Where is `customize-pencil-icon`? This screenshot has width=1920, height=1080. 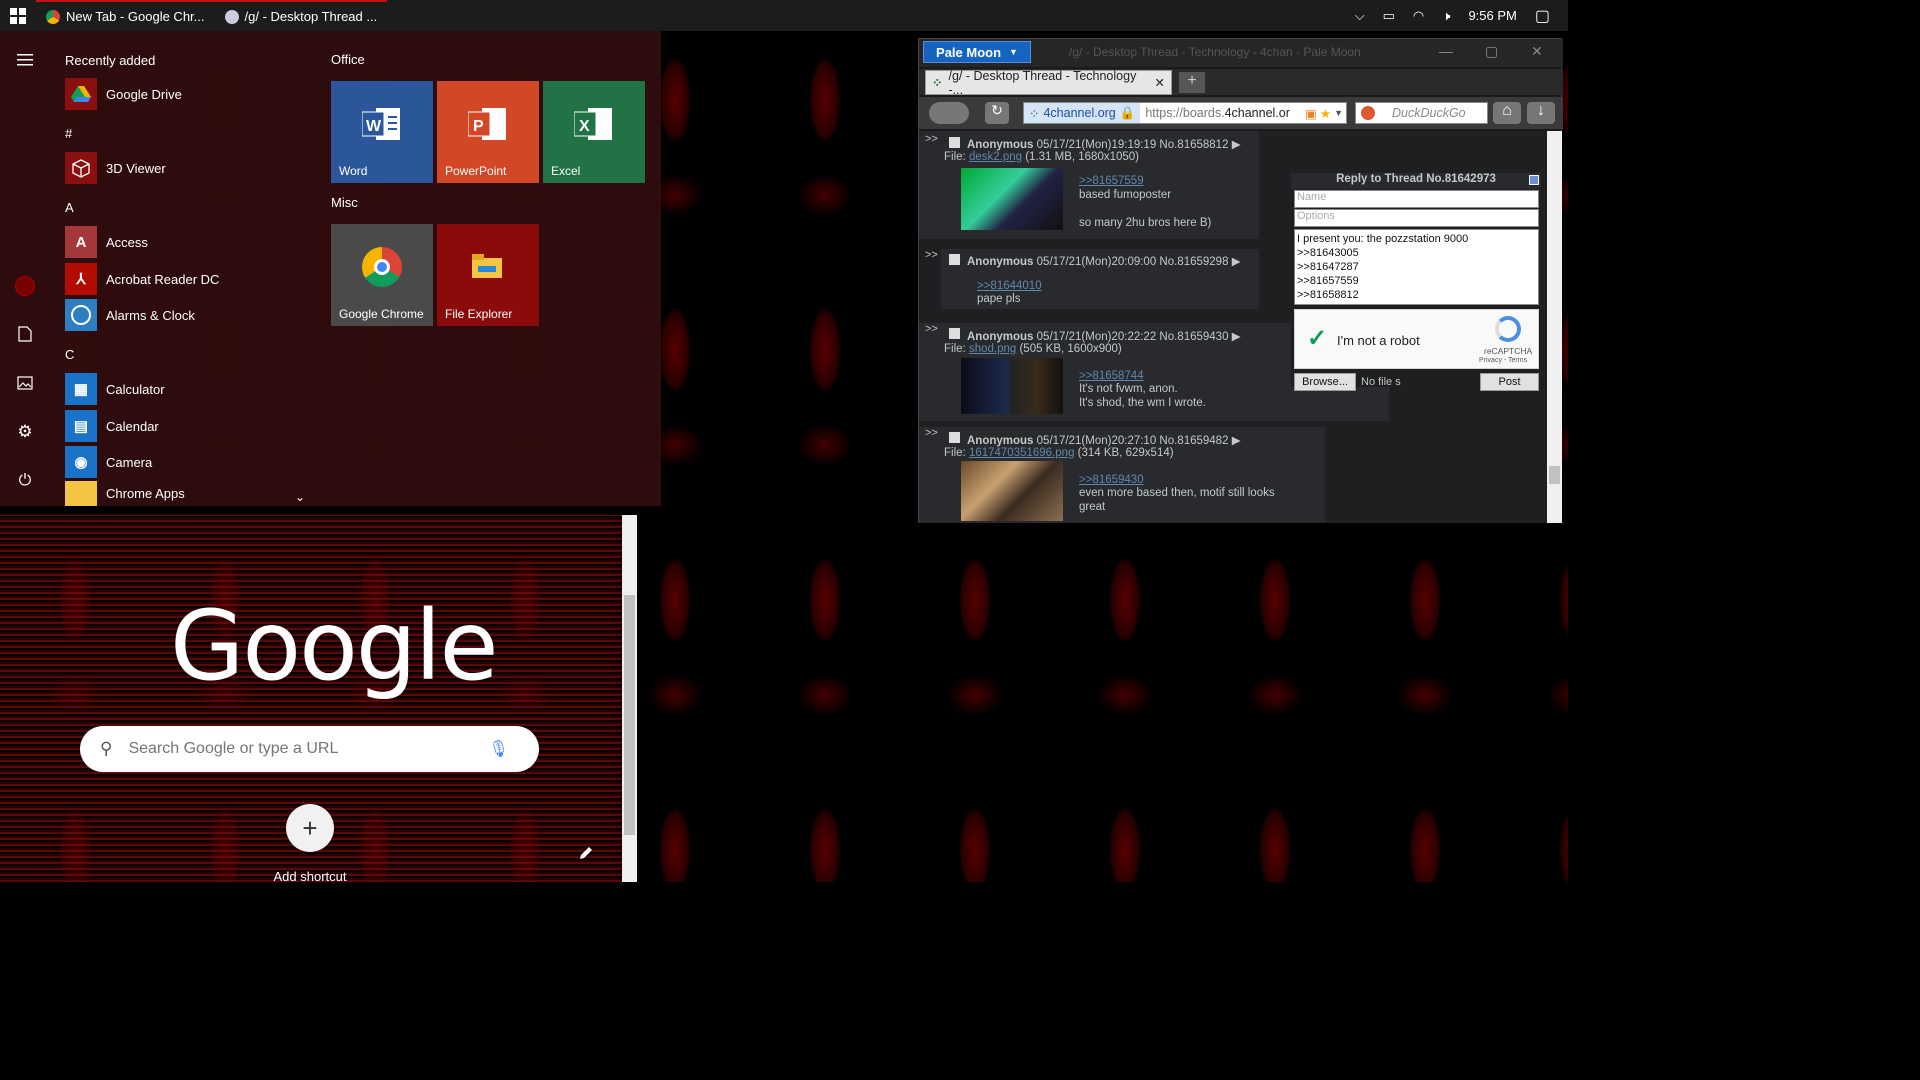
customize-pencil-icon is located at coordinates (586, 855).